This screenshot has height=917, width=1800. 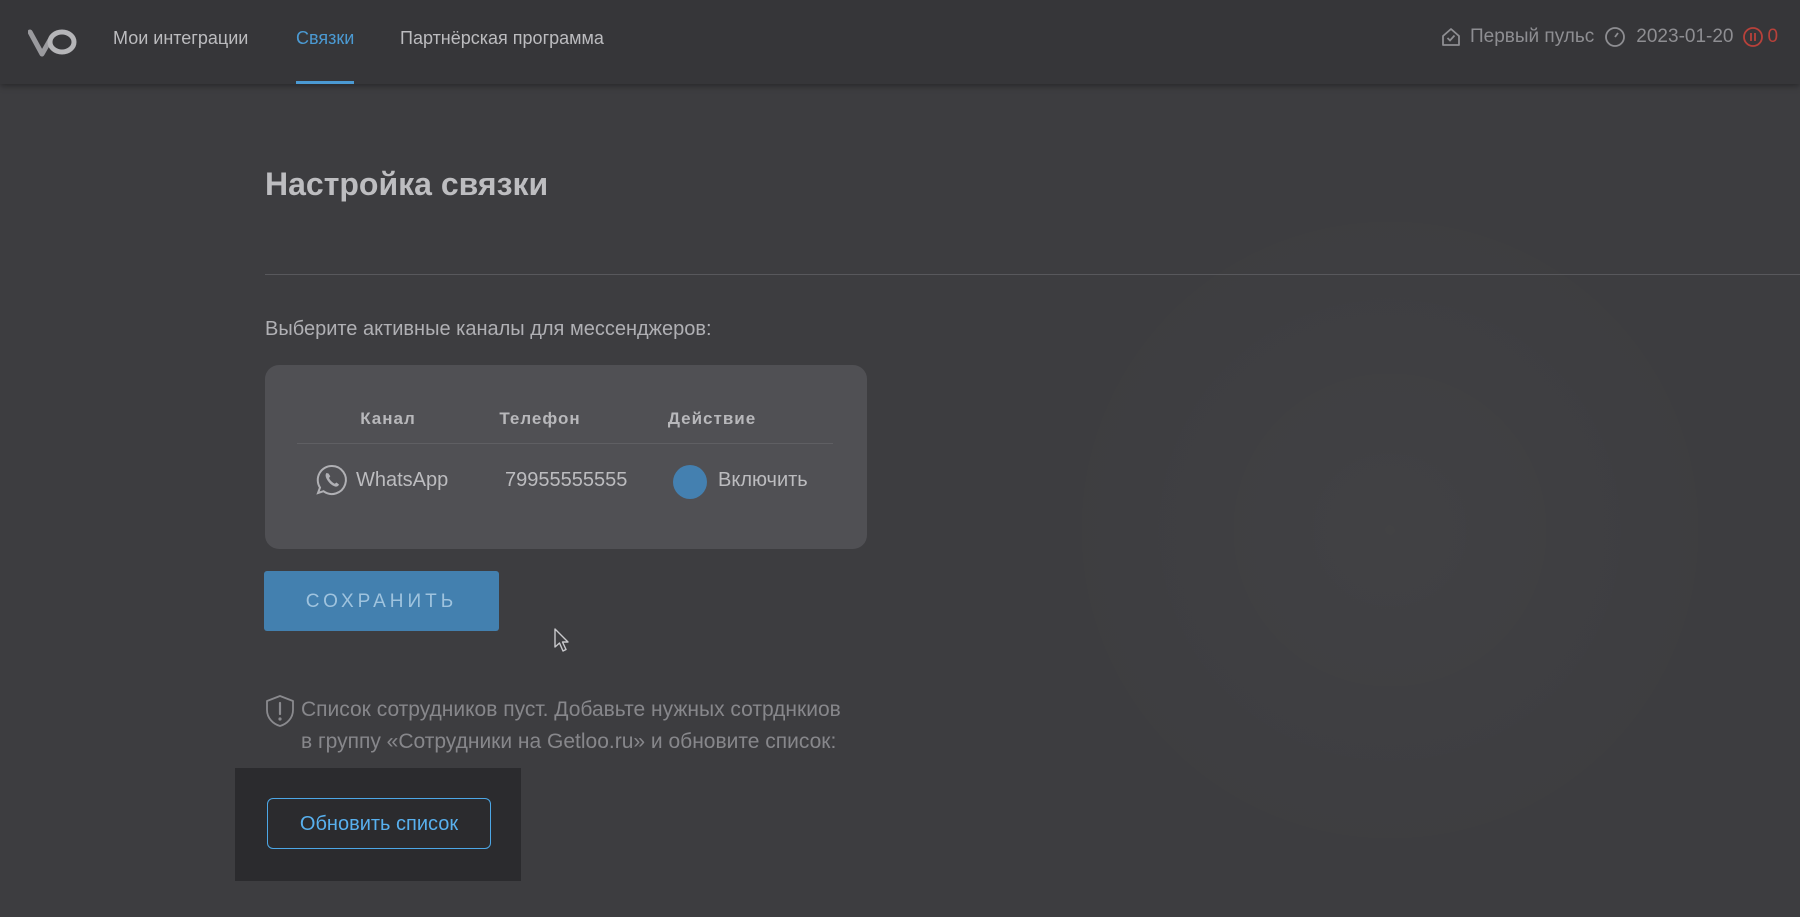 What do you see at coordinates (331, 479) in the screenshot?
I see `whatsapp-icon` at bounding box center [331, 479].